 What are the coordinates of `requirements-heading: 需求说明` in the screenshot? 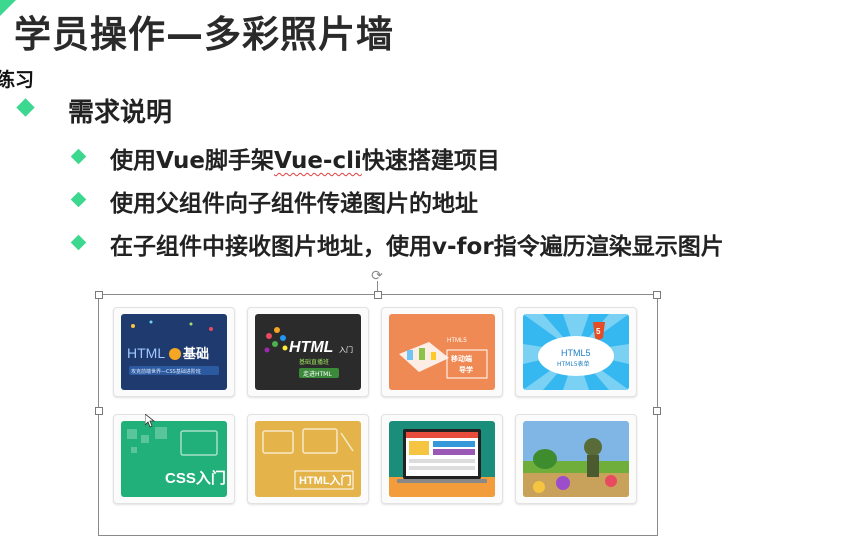 It's located at (120, 113).